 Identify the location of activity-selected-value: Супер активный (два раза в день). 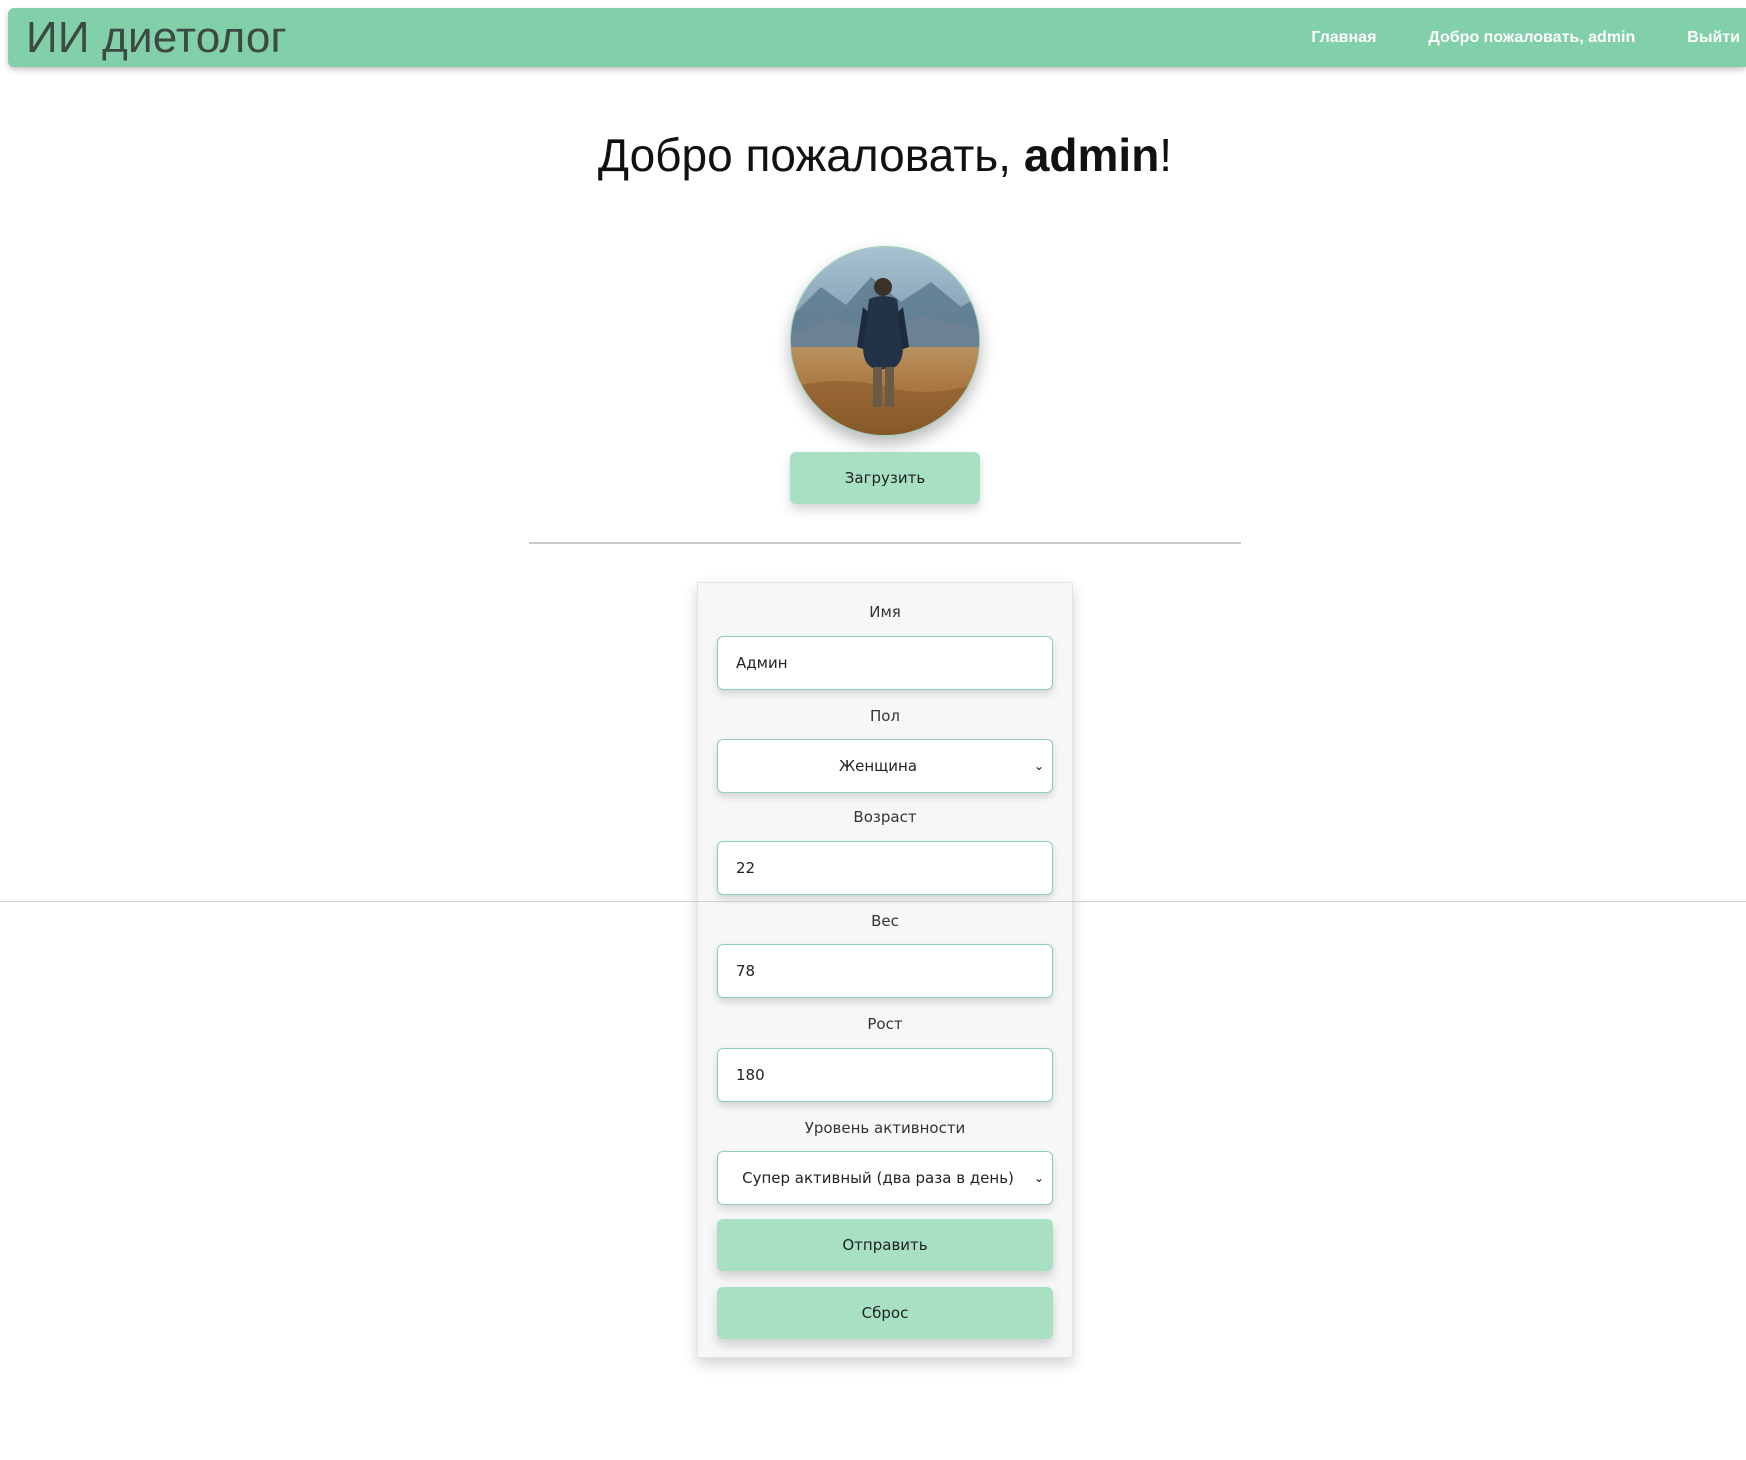
(878, 1178).